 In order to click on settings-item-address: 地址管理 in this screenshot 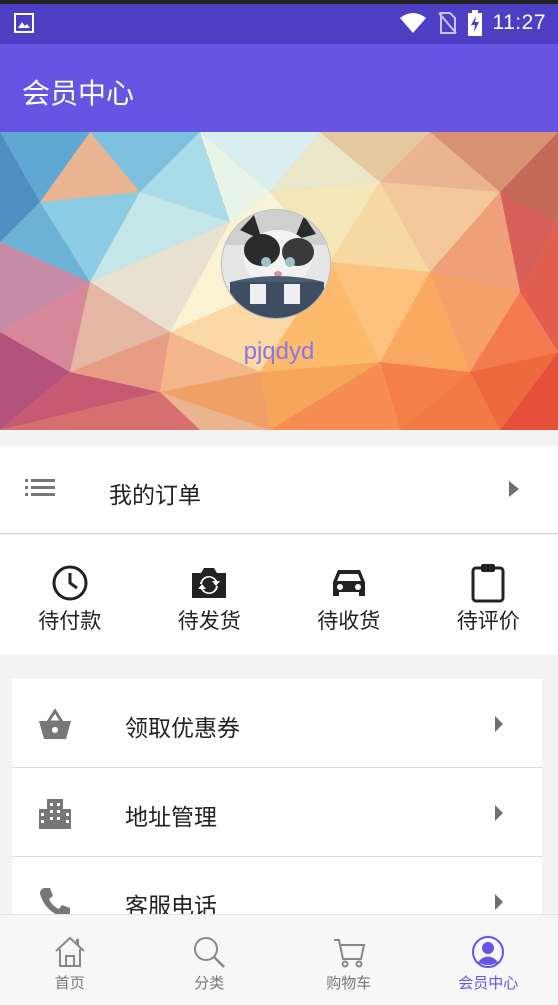, I will do `click(277, 812)`.